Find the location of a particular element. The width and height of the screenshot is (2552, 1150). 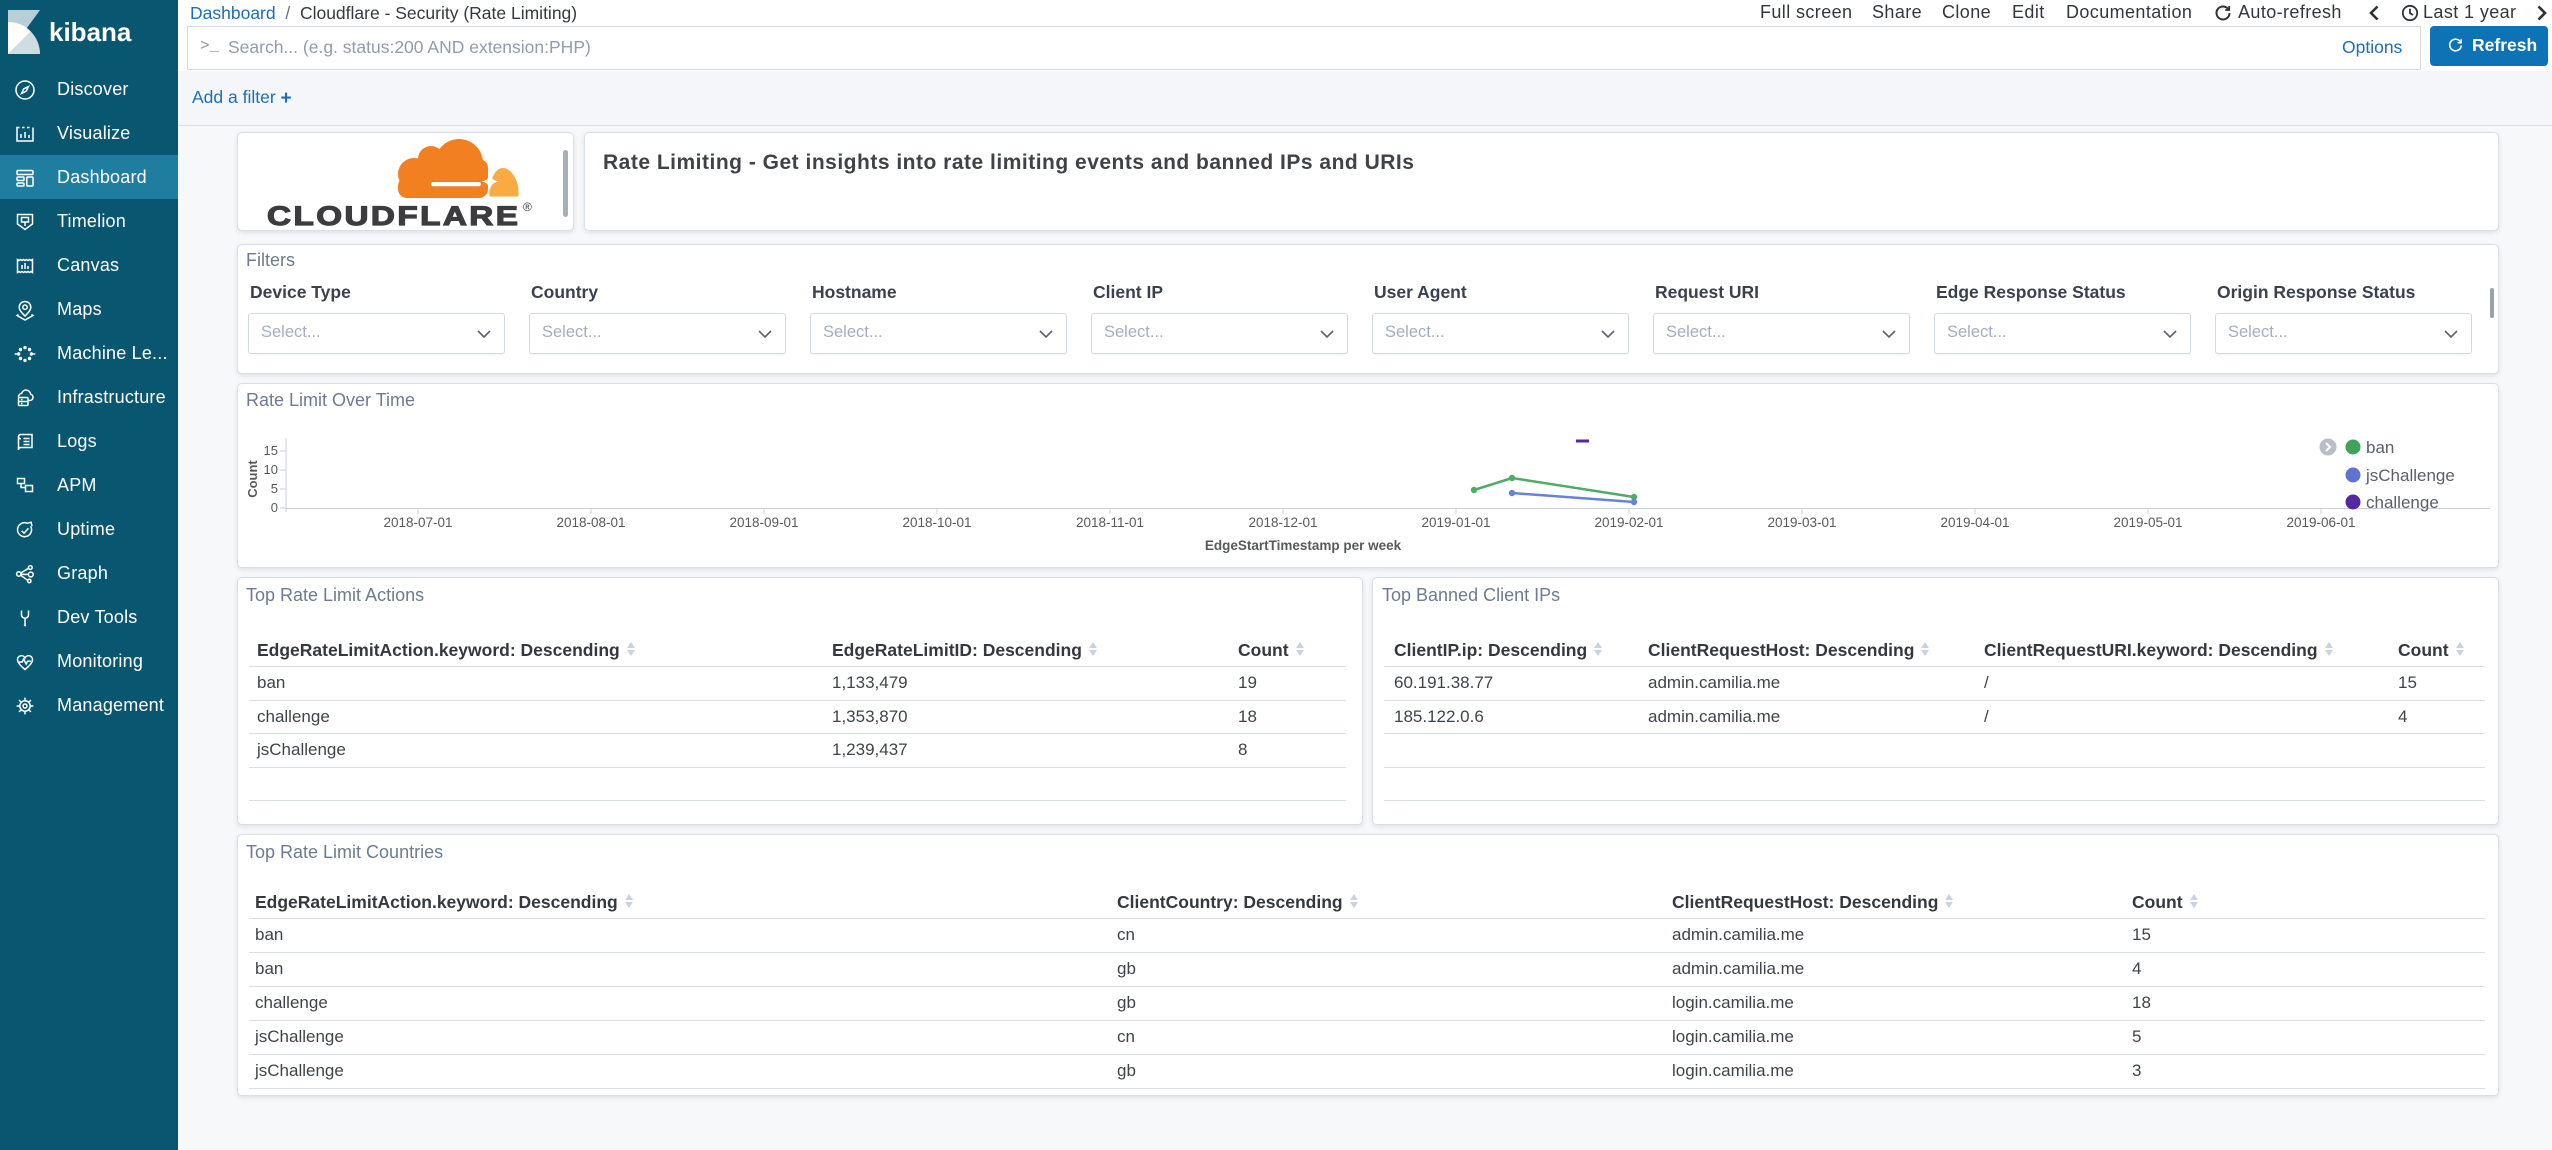

svg-text: 2019-04-01 is located at coordinates (1974, 522).